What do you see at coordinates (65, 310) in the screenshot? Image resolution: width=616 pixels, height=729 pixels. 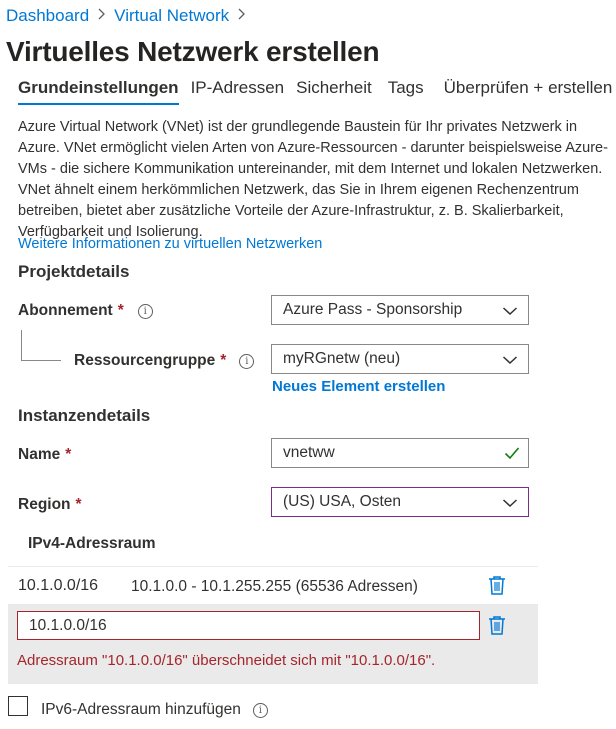 I see `subscription-label-text: Abonnement` at bounding box center [65, 310].